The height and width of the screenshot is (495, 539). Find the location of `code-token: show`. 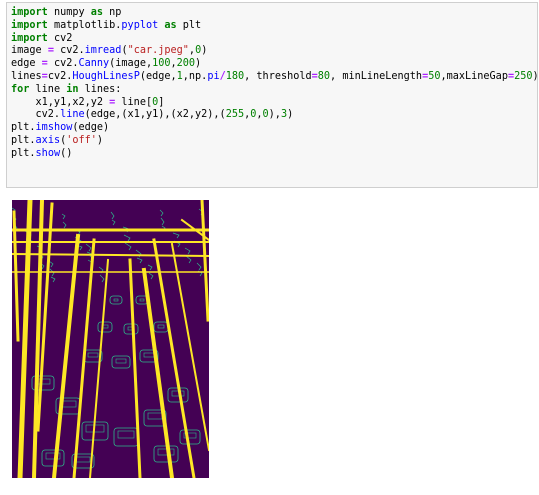

code-token: show is located at coordinates (48, 153).